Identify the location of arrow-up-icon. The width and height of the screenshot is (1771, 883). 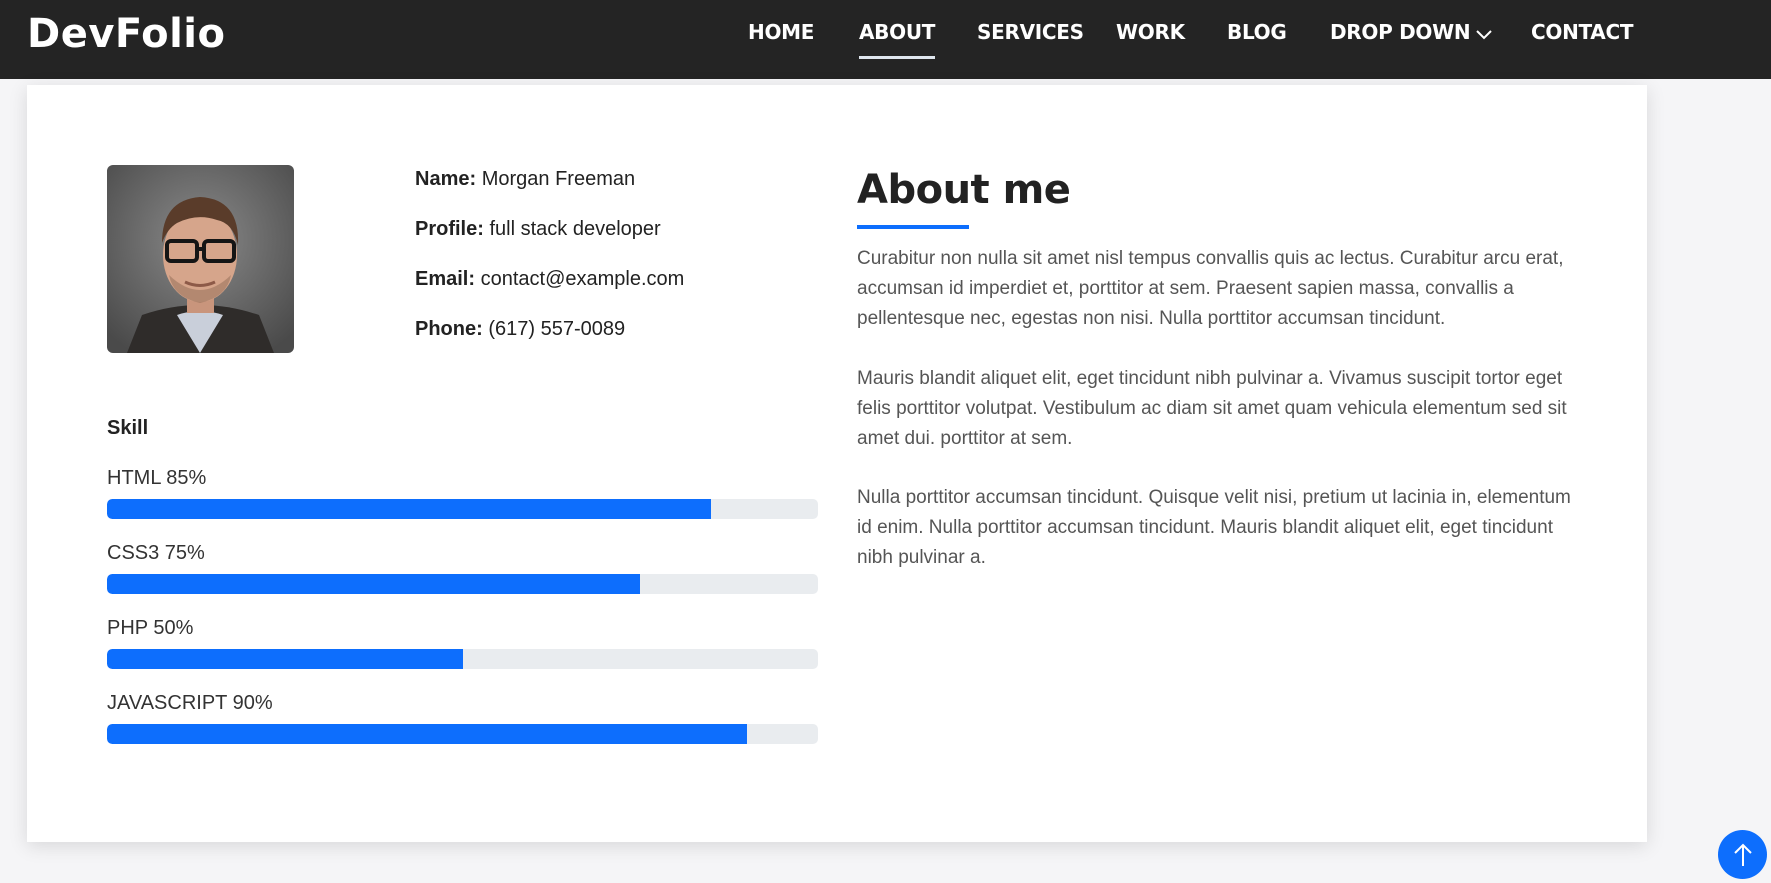
(1742, 854).